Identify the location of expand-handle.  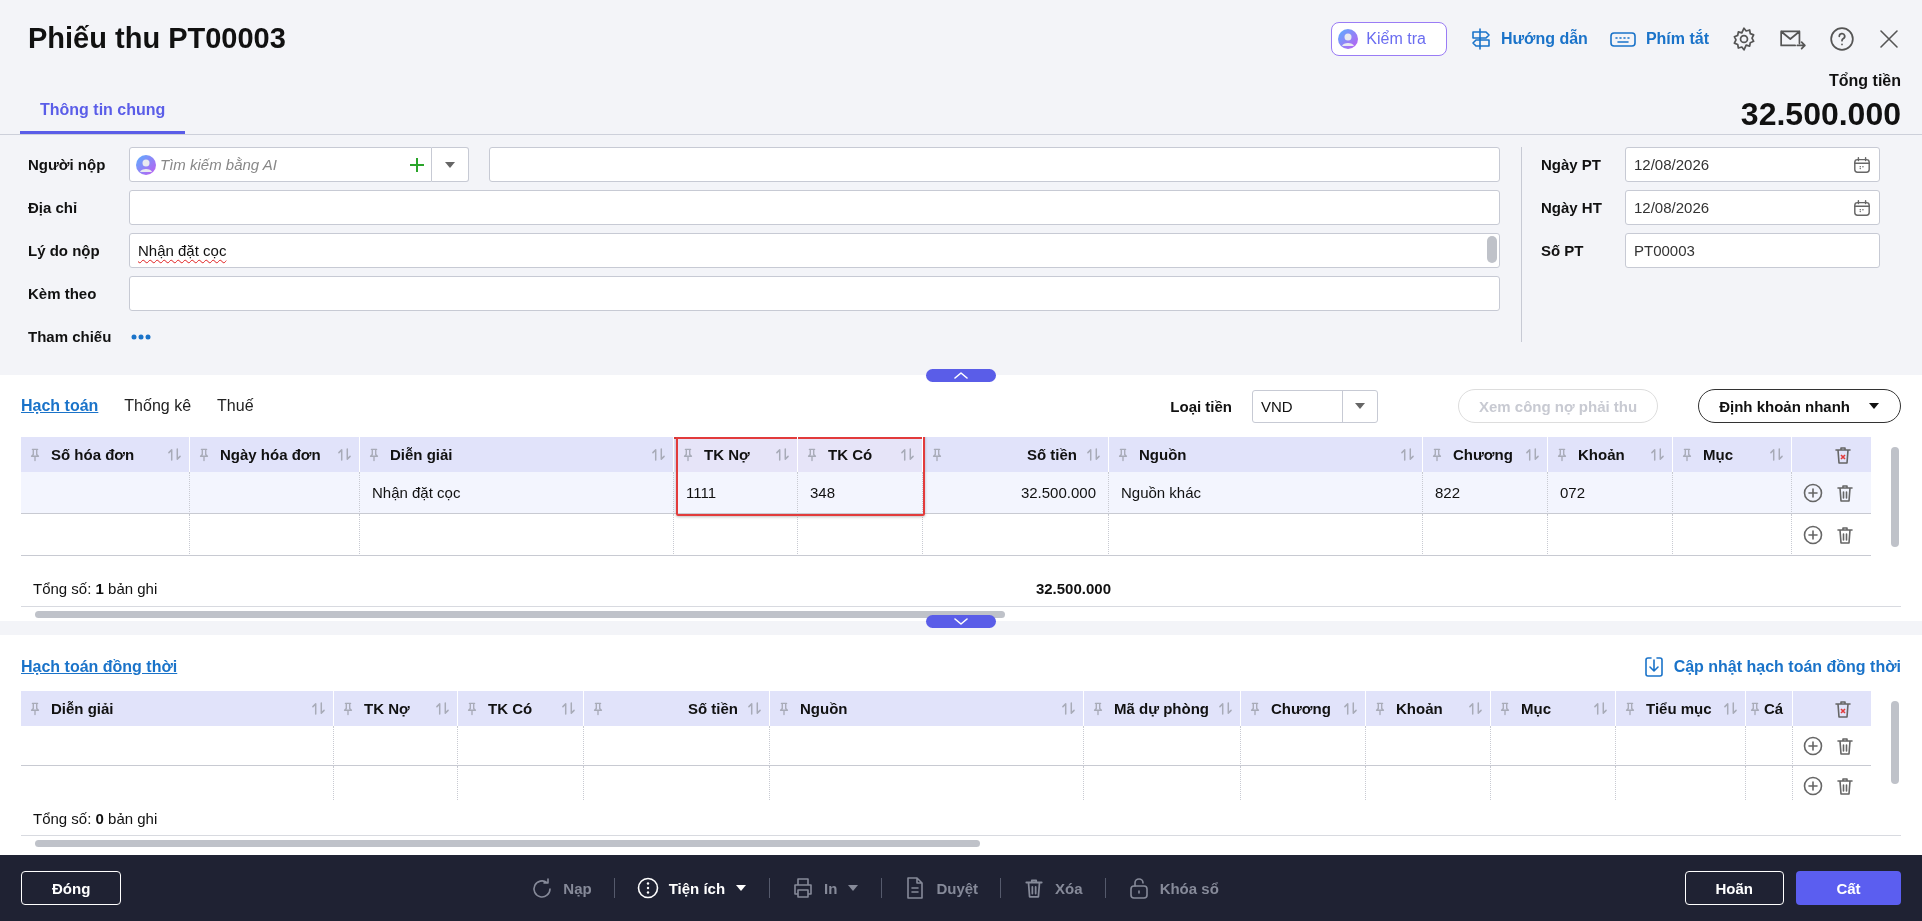
(961, 621).